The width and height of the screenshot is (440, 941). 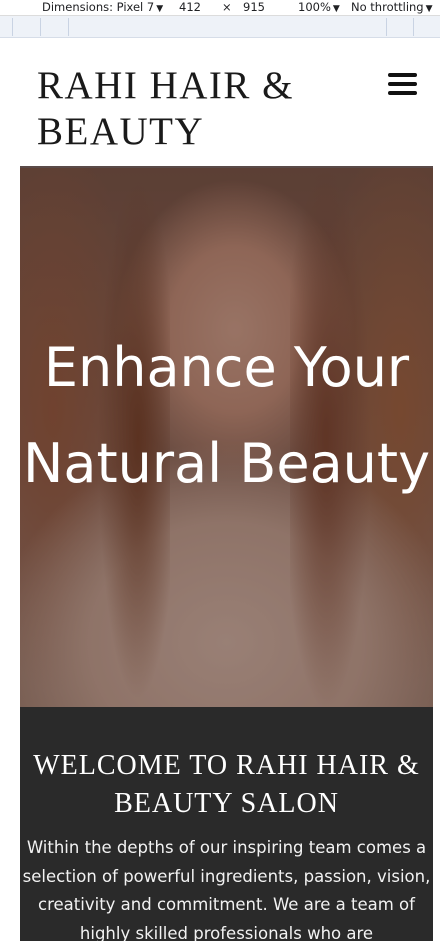 What do you see at coordinates (220, 27) in the screenshot?
I see `media-query-ruler` at bounding box center [220, 27].